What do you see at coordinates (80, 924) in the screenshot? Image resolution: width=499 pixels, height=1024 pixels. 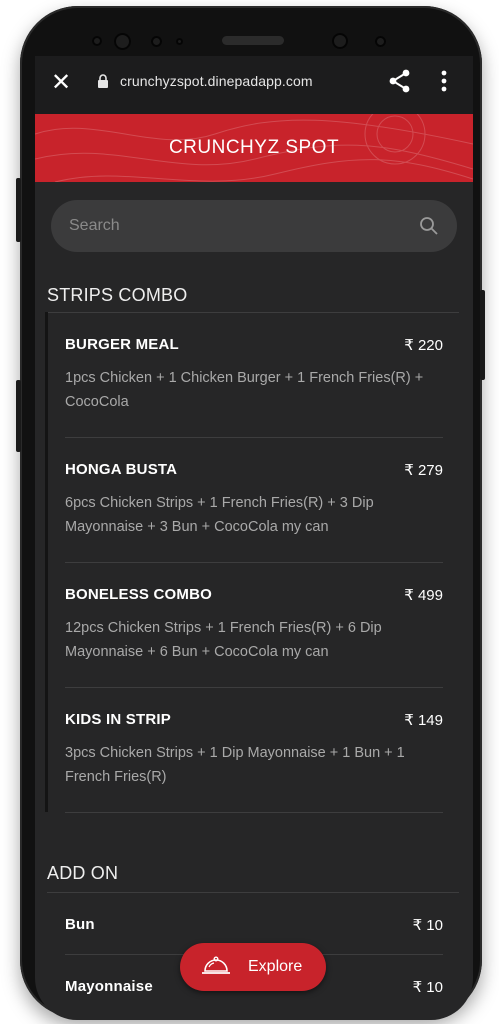 I see `item-name: Bun` at bounding box center [80, 924].